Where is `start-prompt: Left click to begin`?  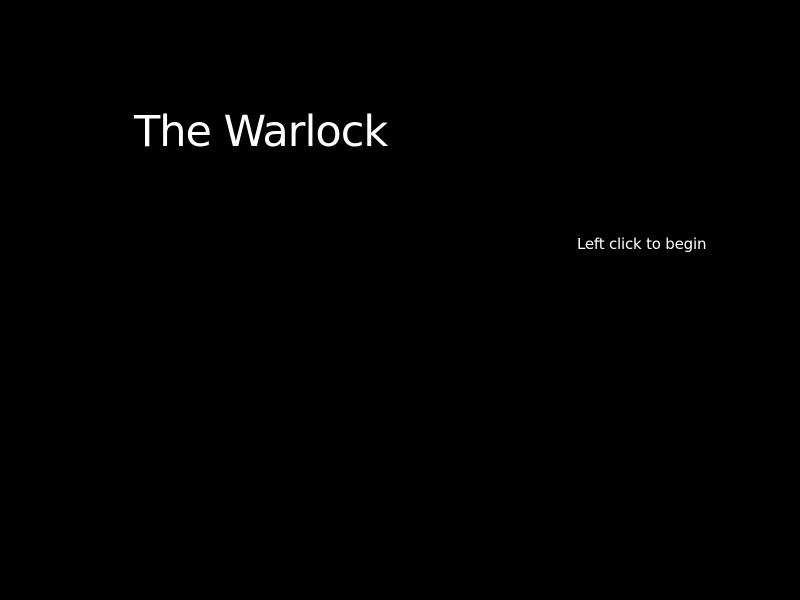 start-prompt: Left click to begin is located at coordinates (642, 244).